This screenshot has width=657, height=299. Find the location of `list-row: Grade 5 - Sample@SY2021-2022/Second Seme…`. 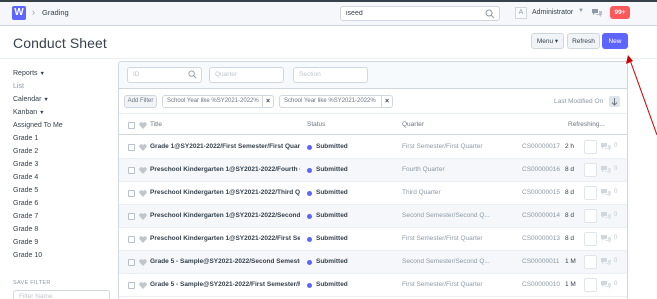

list-row: Grade 5 - Sample@SY2021-2022/Second Seme… is located at coordinates (373, 262).